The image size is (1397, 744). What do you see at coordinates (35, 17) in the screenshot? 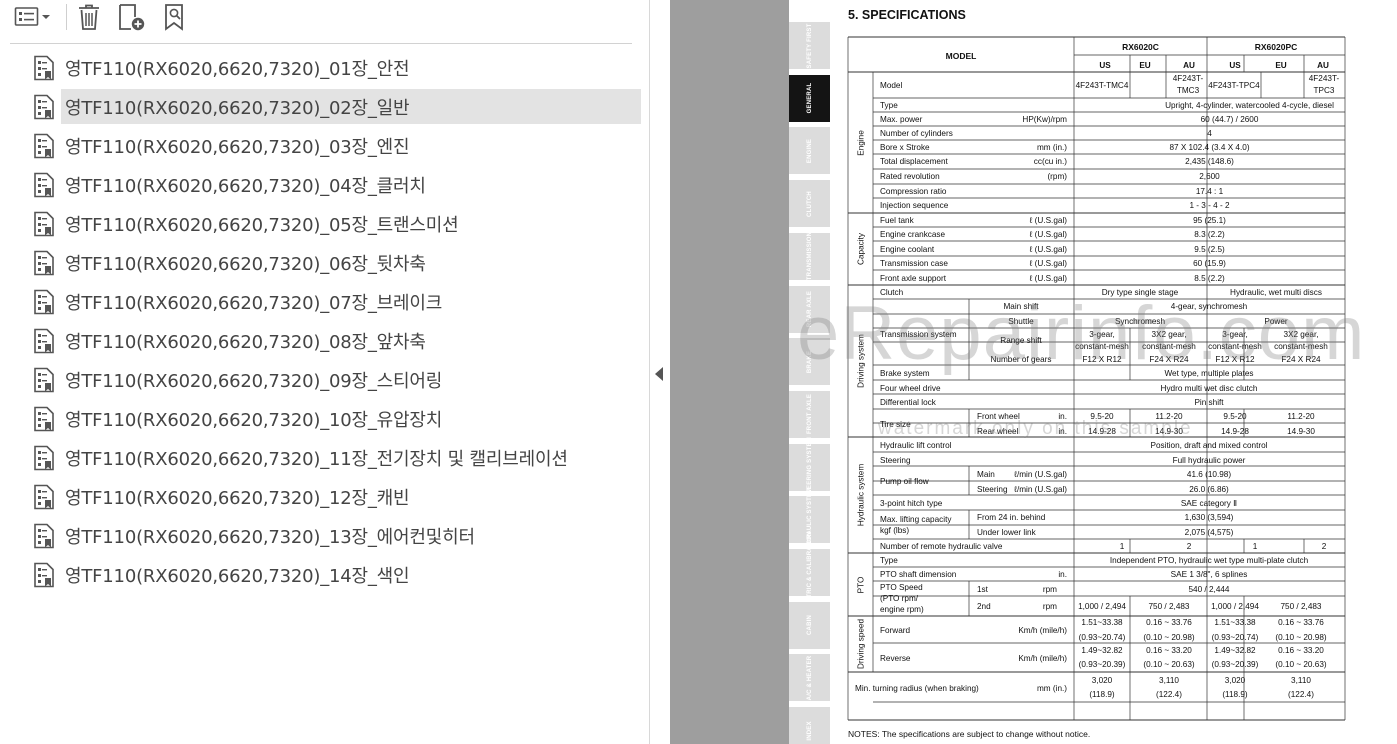
I see `options-menu-button` at bounding box center [35, 17].